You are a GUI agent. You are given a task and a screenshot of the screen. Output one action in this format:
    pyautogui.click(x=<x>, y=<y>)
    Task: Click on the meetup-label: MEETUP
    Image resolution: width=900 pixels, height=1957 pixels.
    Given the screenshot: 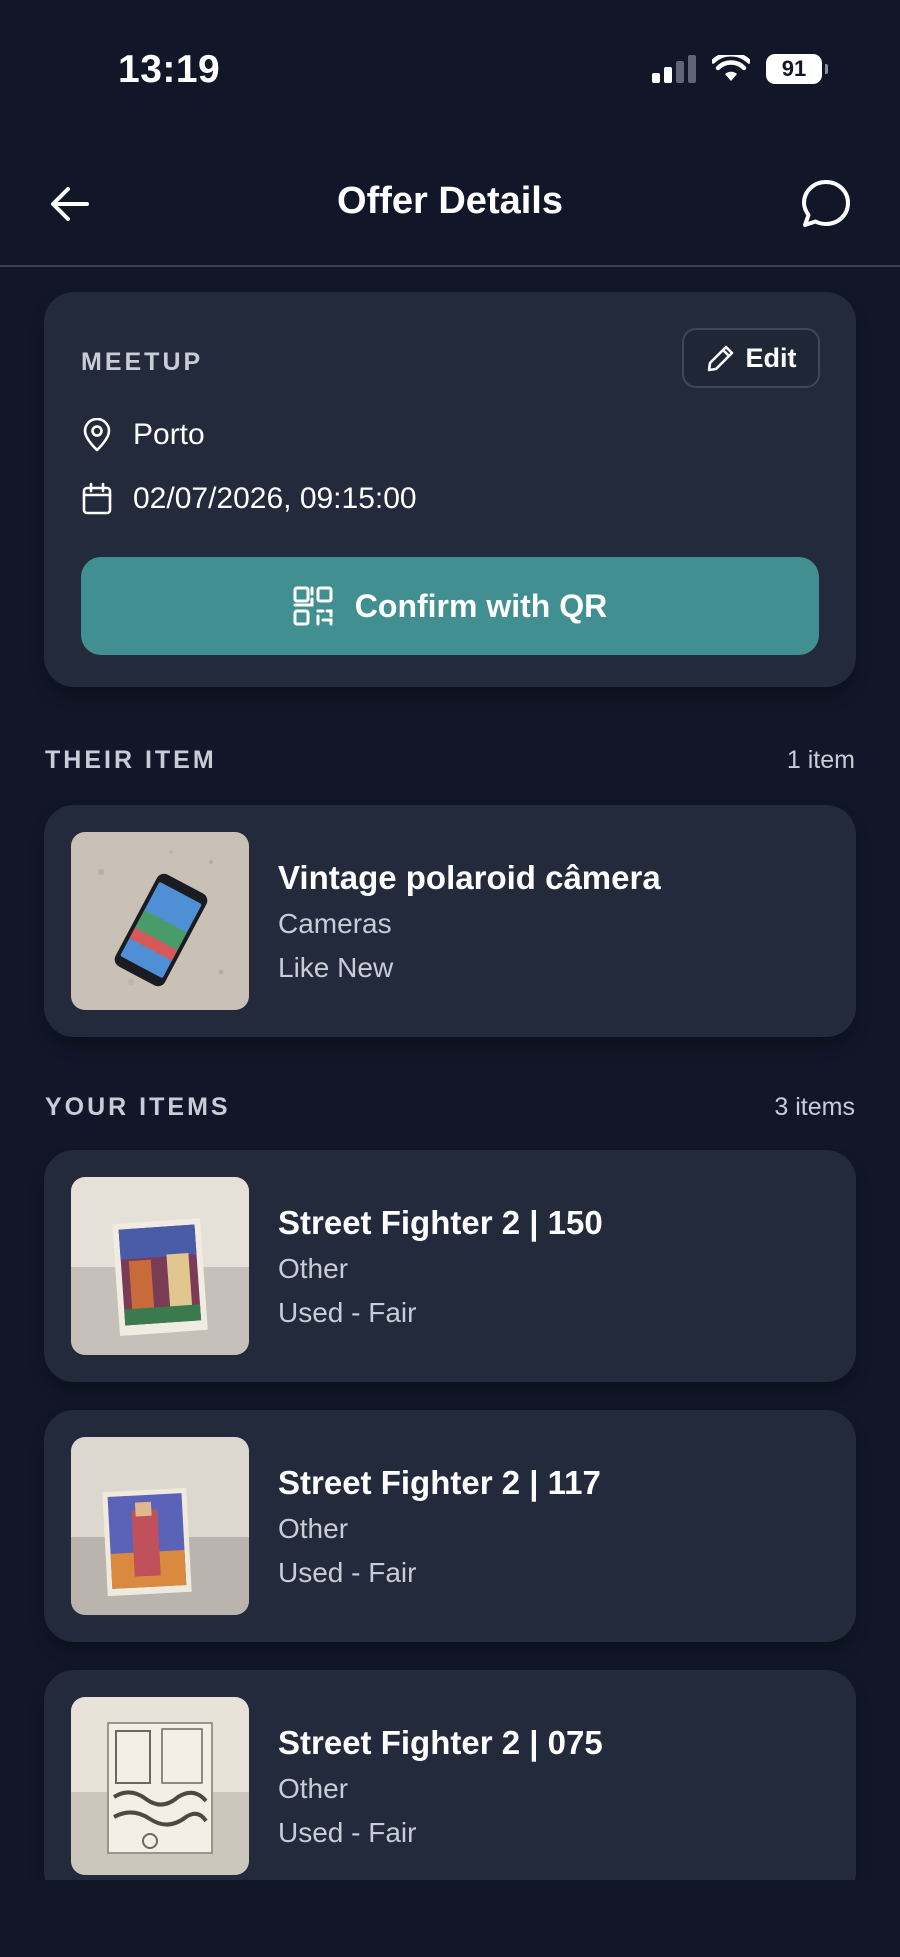 What is the action you would take?
    pyautogui.click(x=142, y=362)
    